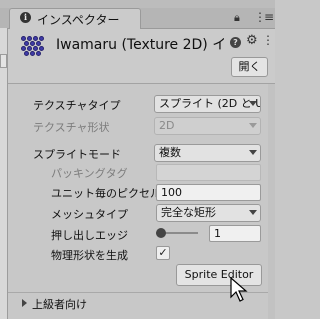  Describe the element at coordinates (89, 214) in the screenshot. I see `mesh-type-label: メッシュタイプ` at that location.